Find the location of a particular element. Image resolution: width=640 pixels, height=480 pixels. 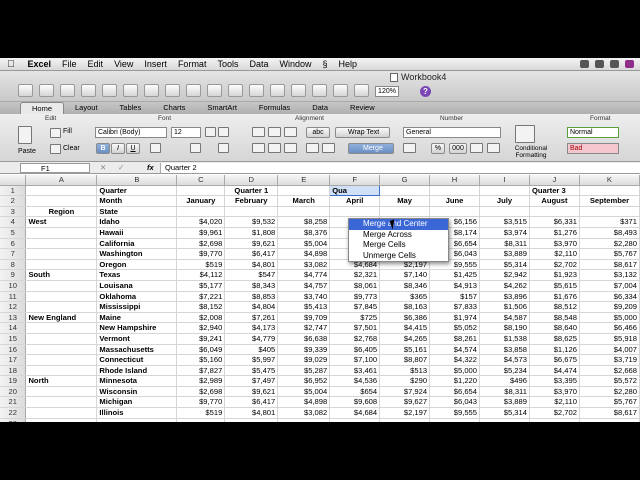

row-header: 22 is located at coordinates (13, 413).